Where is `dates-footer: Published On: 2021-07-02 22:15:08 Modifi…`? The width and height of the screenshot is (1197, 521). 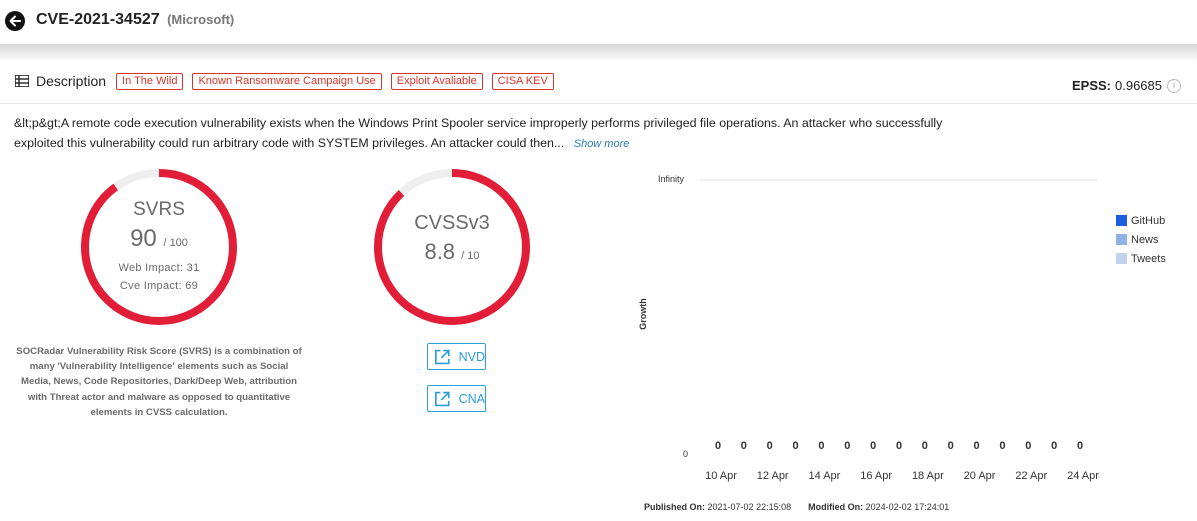 dates-footer: Published On: 2021-07-02 22:15:08 Modifi… is located at coordinates (796, 507).